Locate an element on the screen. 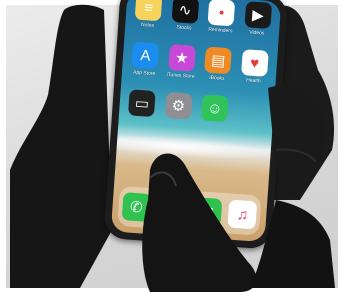  gloved-fingers is located at coordinates (296, 142).